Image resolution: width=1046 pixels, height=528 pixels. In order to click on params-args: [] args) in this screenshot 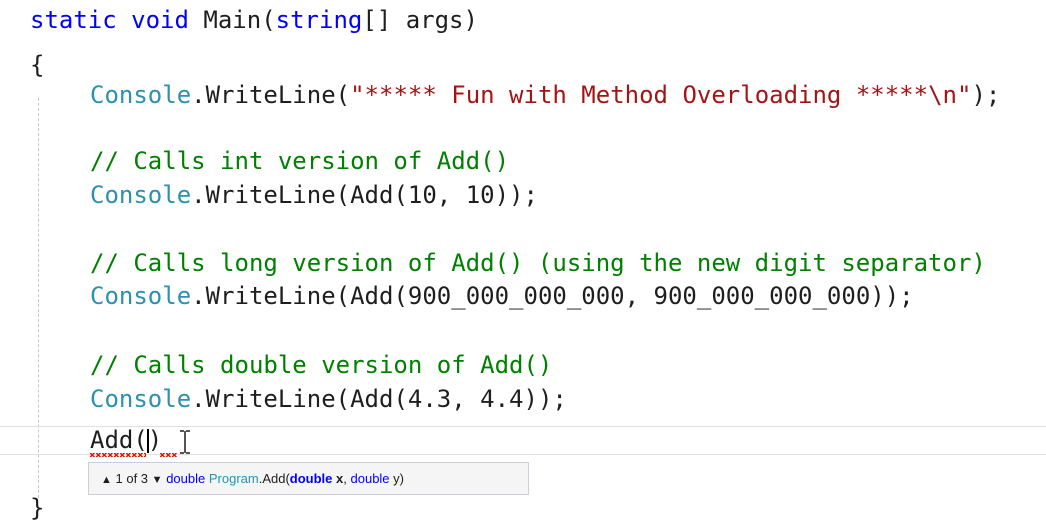, I will do `click(420, 20)`.